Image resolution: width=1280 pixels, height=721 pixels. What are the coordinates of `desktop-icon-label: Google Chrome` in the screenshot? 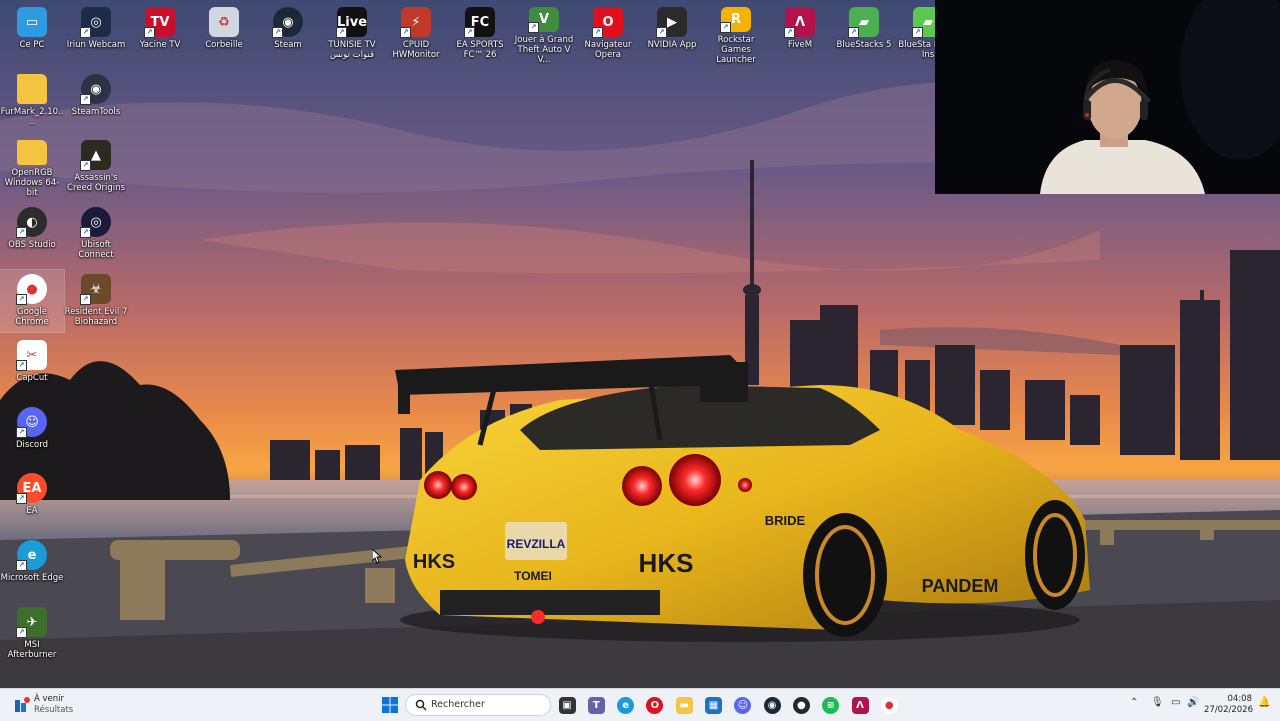 It's located at (32, 317).